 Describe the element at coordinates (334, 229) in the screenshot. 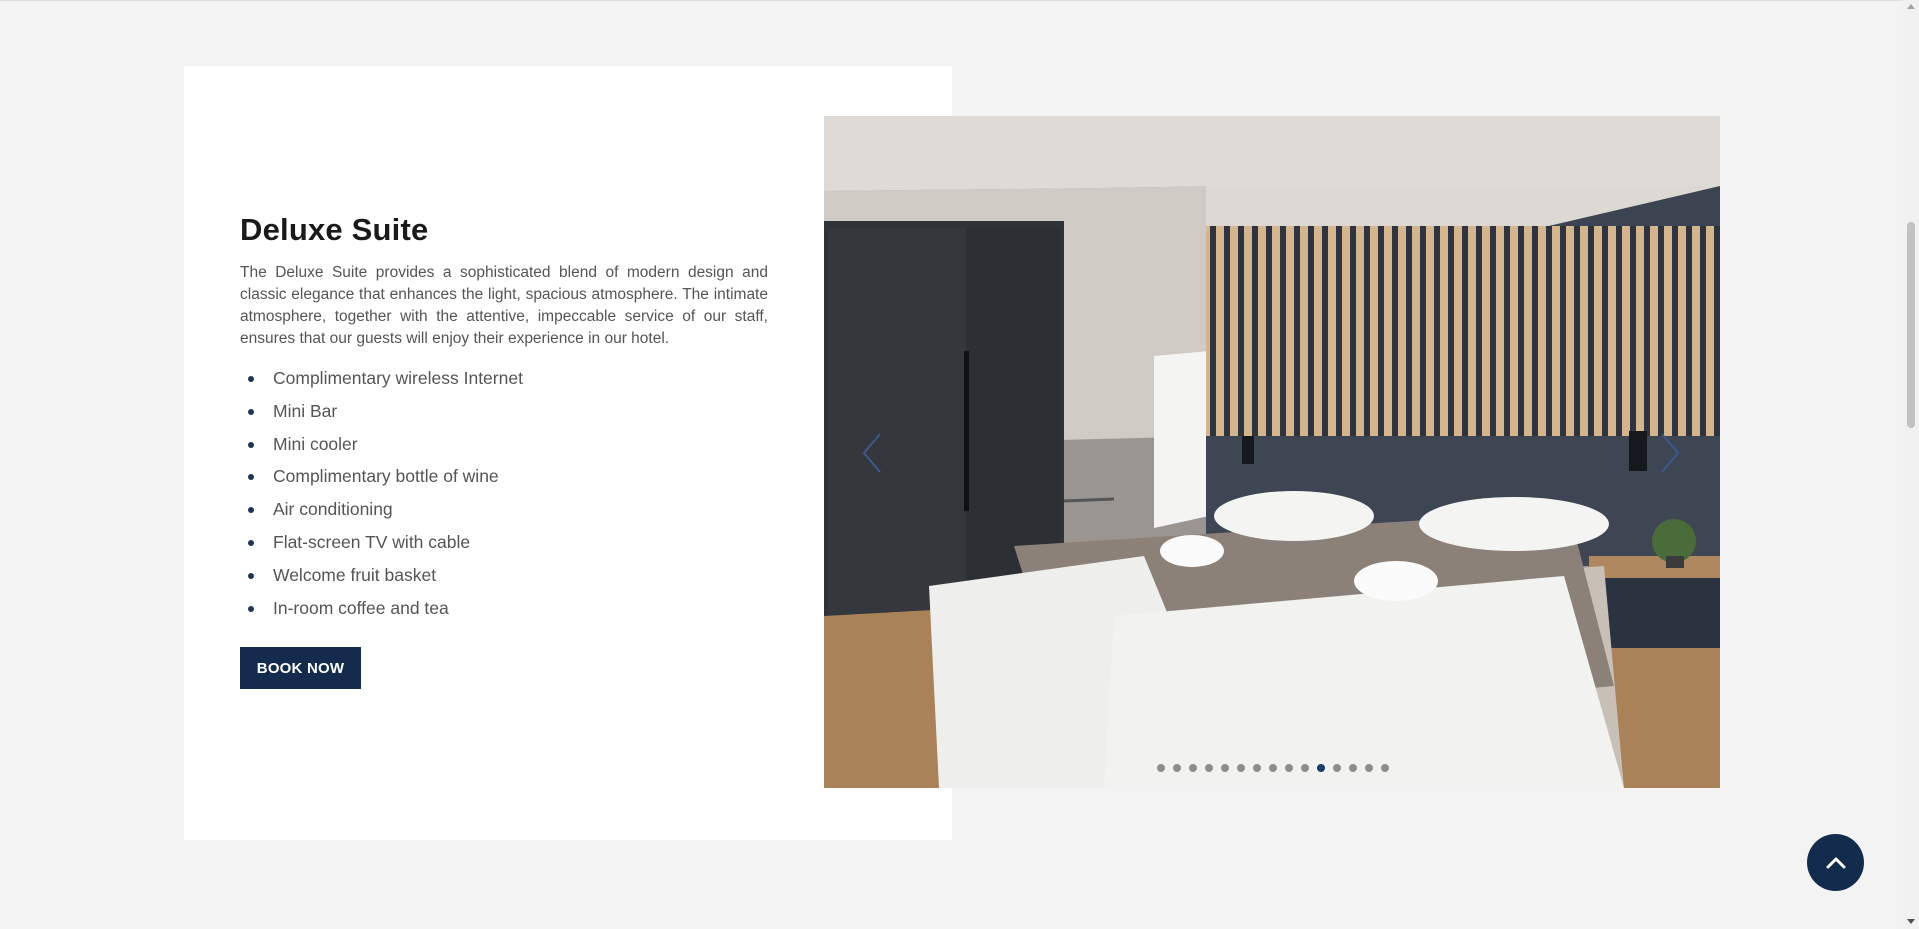

I see `room-title: Deluxe Suite` at that location.